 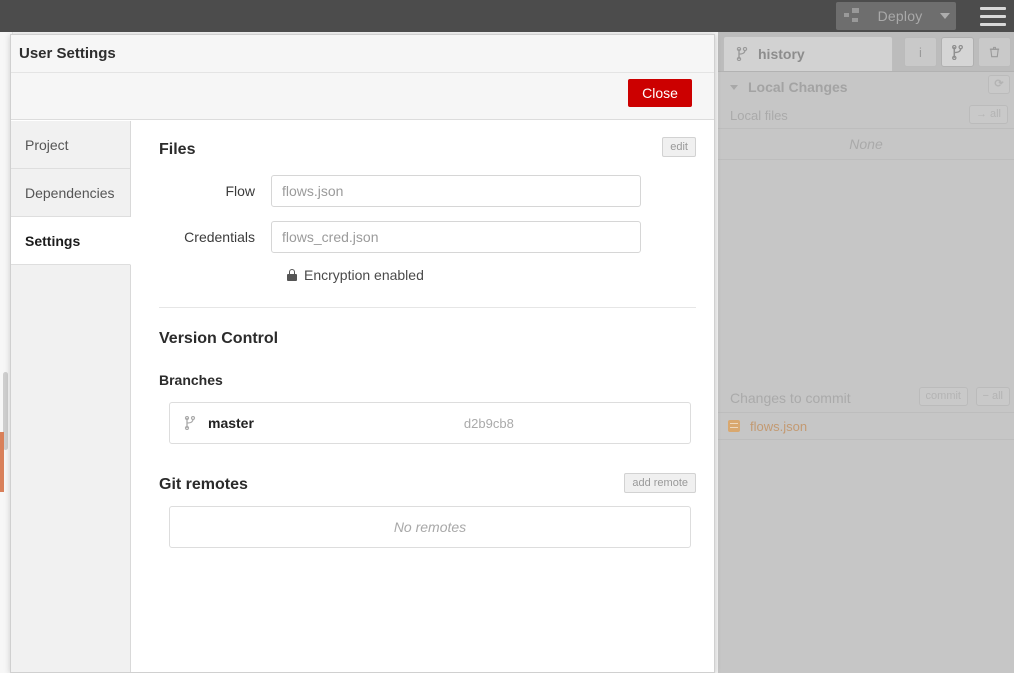 I want to click on version-control-heading: Version Control, so click(x=219, y=338).